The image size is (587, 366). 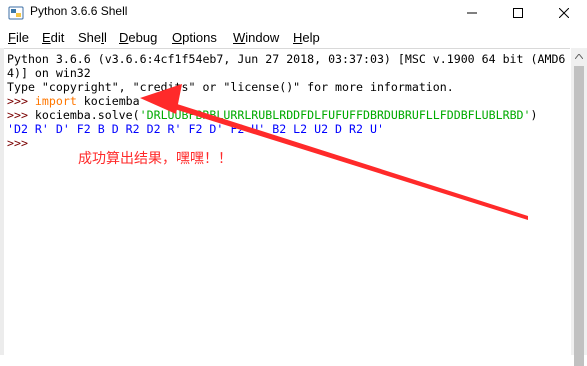 What do you see at coordinates (293, 13) in the screenshot?
I see `title-bar: Python 3.6.6 Shell` at bounding box center [293, 13].